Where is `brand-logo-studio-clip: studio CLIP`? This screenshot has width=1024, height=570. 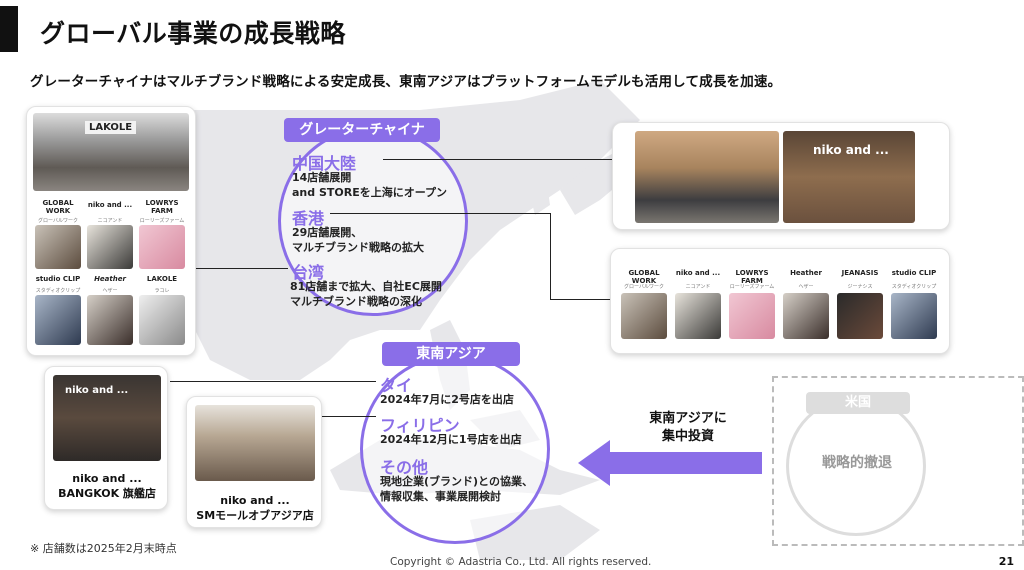 brand-logo-studio-clip: studio CLIP is located at coordinates (58, 279).